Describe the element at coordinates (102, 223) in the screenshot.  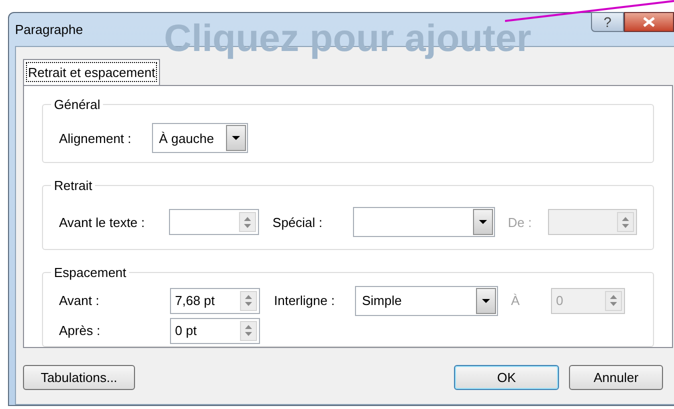
I see `field-label: Avant le texte :` at that location.